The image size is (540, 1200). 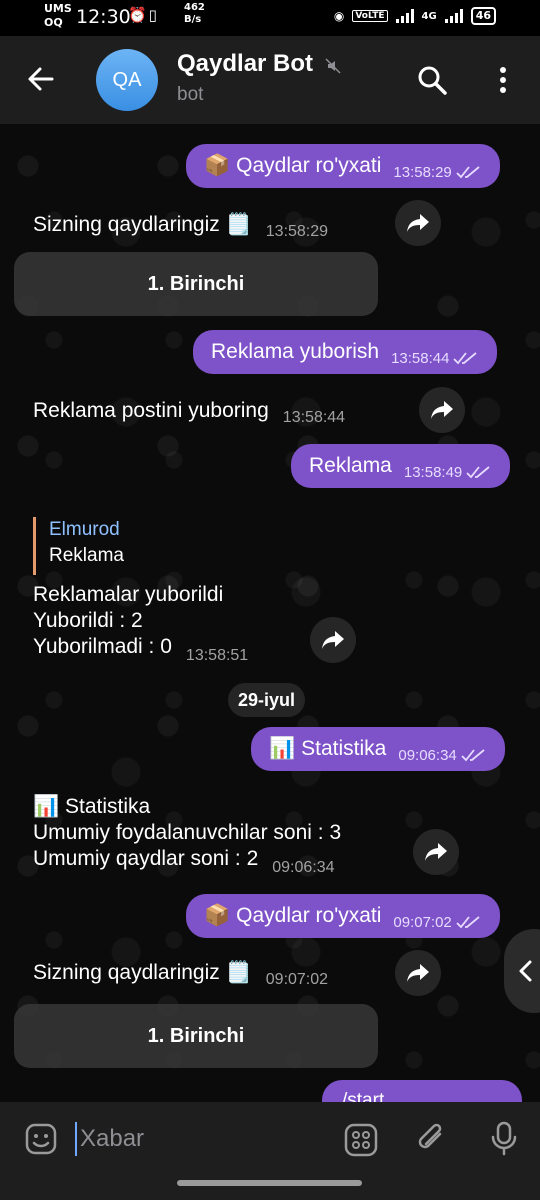 I want to click on reply-author: Elmurod, so click(x=84, y=529).